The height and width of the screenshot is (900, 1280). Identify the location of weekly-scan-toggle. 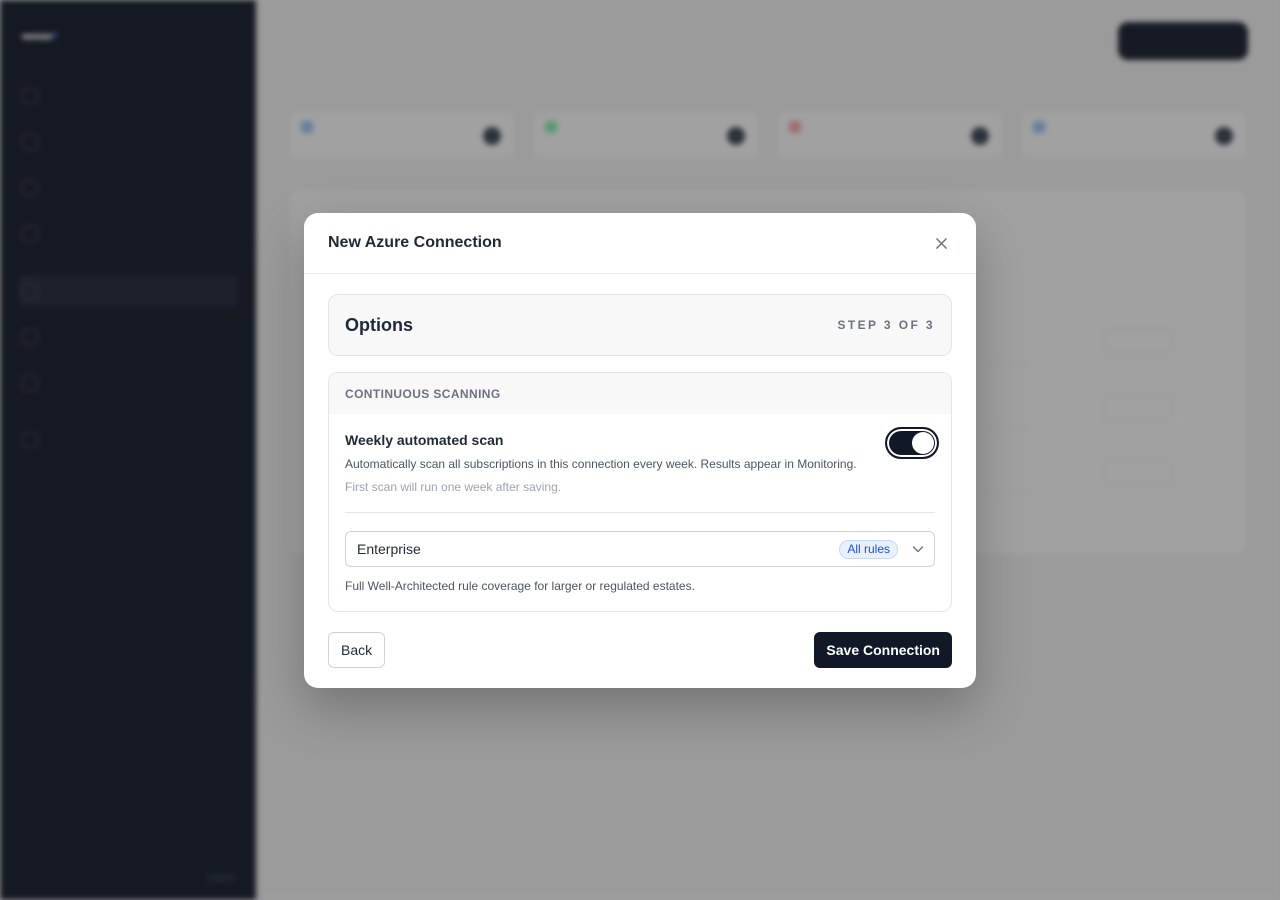
(912, 443).